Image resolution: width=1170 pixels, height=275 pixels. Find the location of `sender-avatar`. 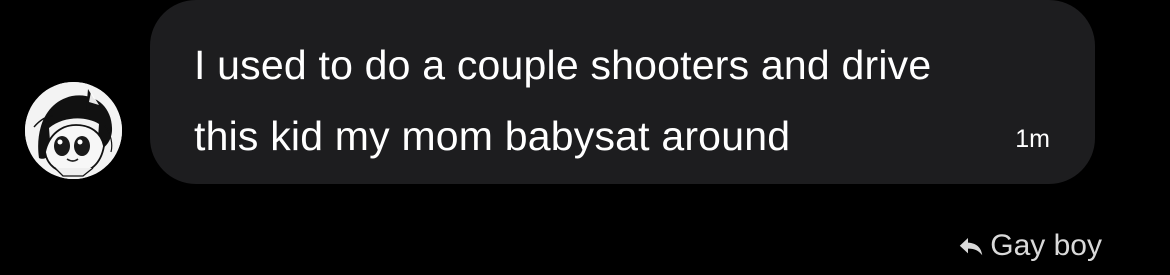

sender-avatar is located at coordinates (73, 130).